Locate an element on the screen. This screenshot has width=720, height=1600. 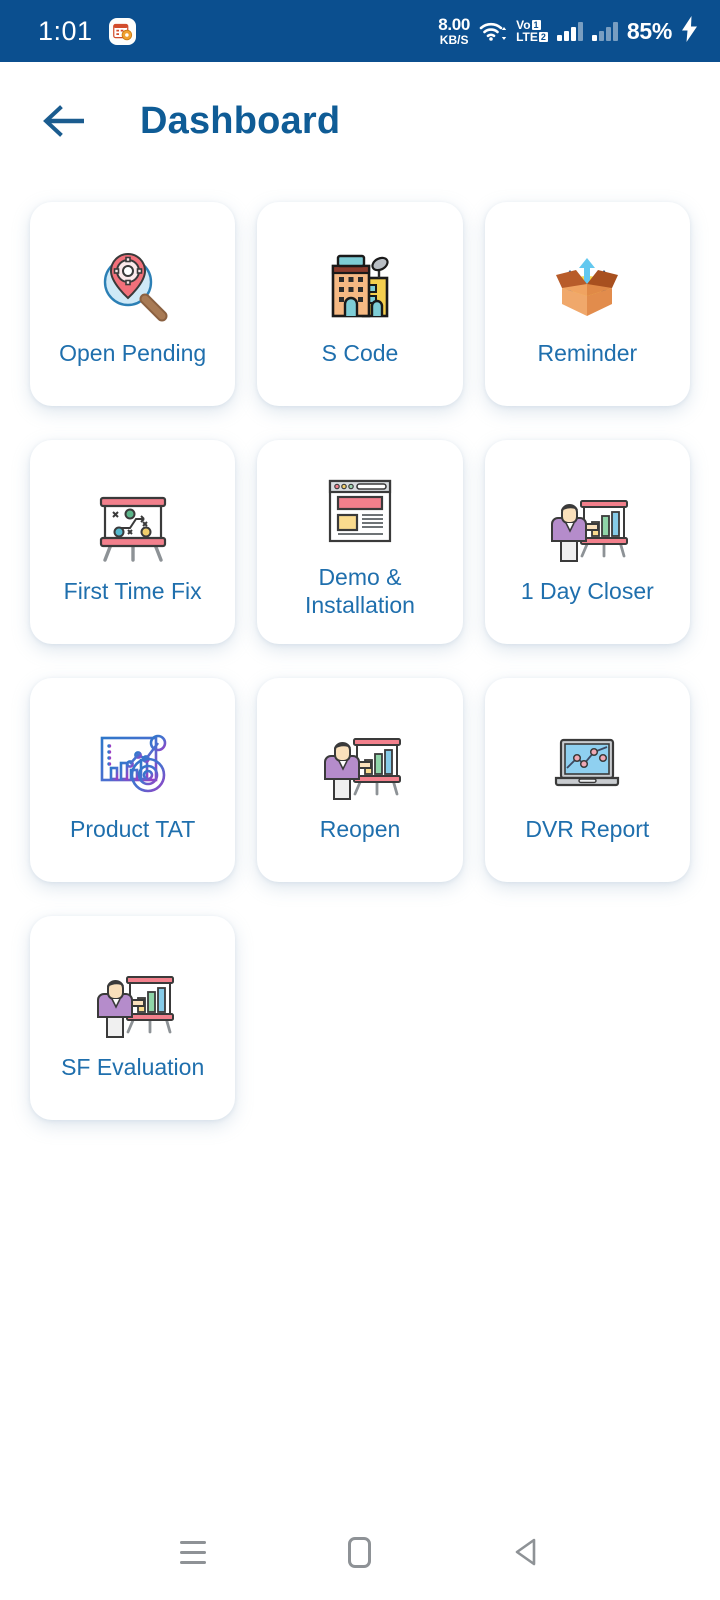
battery-percent: 85% is located at coordinates (649, 30).